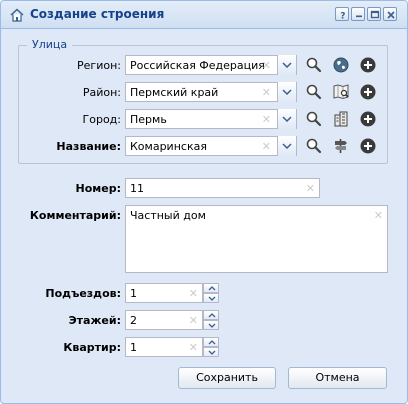 The width and height of the screenshot is (408, 404). Describe the element at coordinates (314, 92) in the screenshot. I see `district-search-icon` at that location.